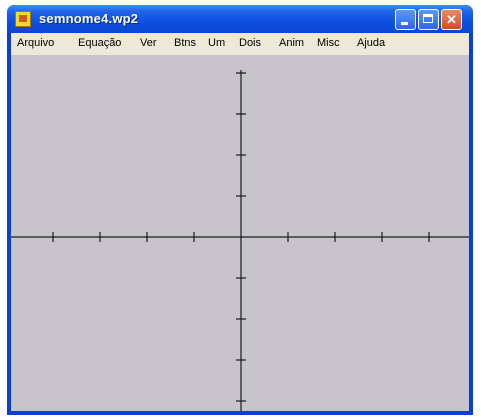 This screenshot has width=481, height=419. I want to click on menu-ajuda: Ajuda, so click(371, 43).